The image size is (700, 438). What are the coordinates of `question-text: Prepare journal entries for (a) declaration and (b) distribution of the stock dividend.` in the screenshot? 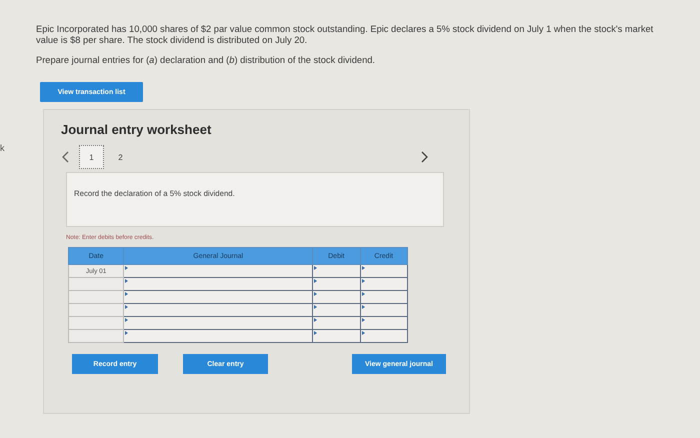 It's located at (206, 60).